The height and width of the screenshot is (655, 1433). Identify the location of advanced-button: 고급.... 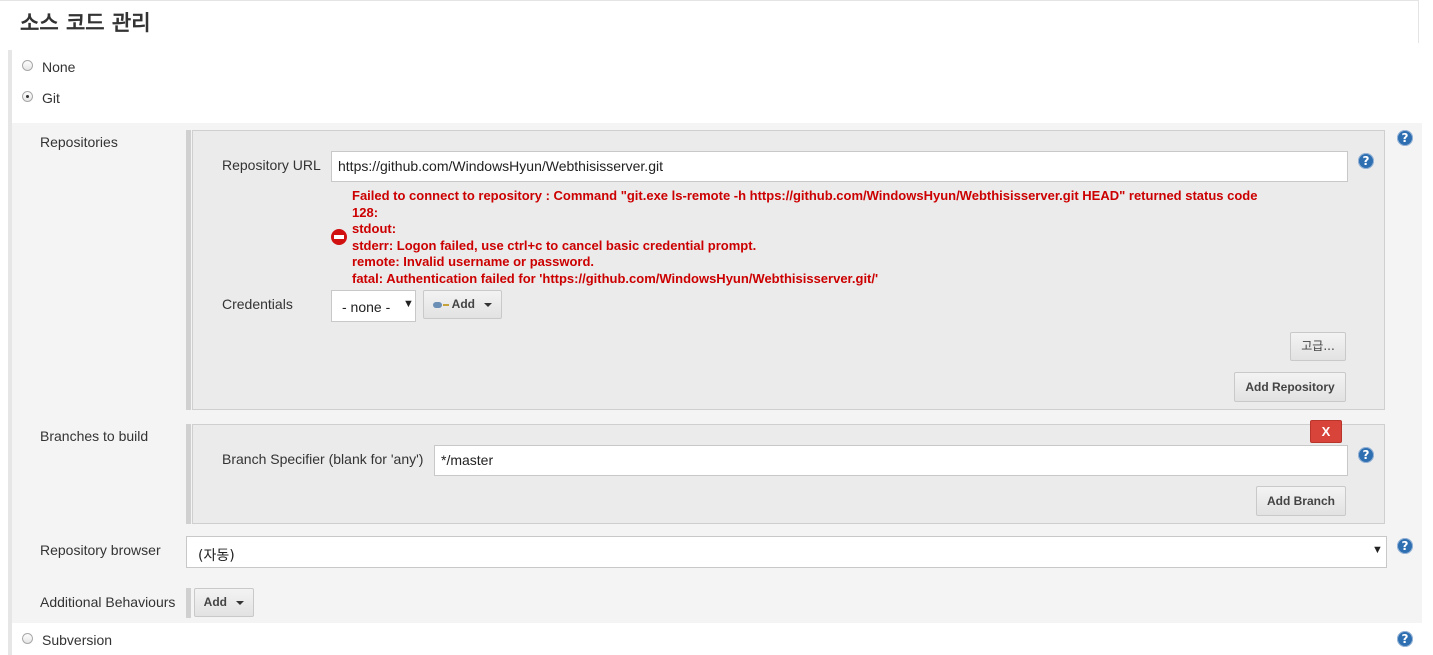
(1318, 346).